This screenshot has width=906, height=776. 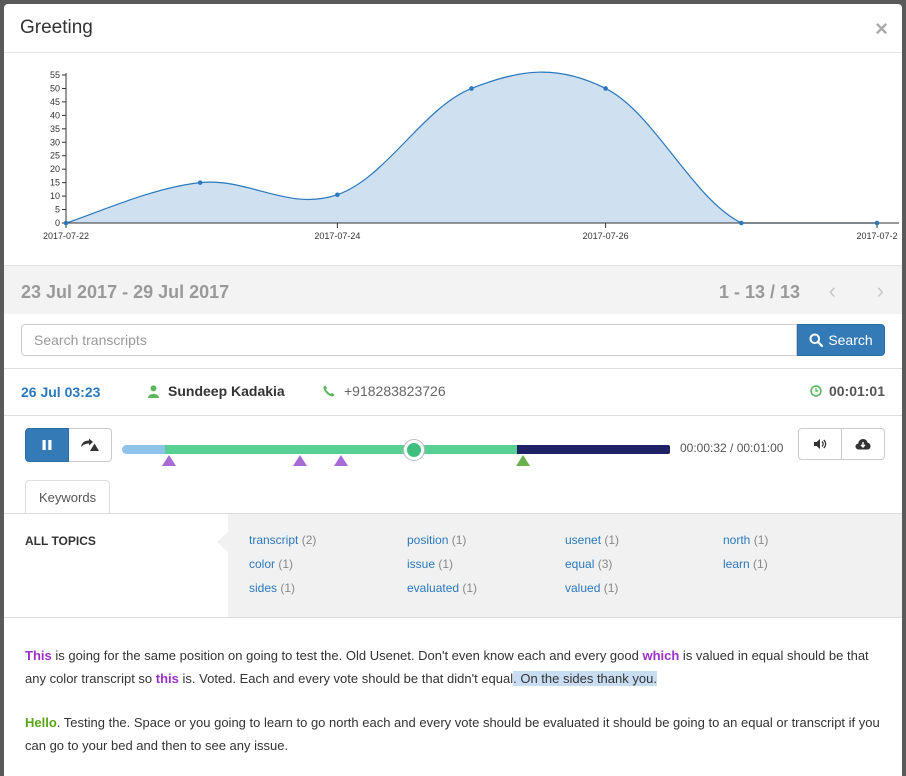 What do you see at coordinates (55, 156) in the screenshot?
I see `y-tick-label: 25` at bounding box center [55, 156].